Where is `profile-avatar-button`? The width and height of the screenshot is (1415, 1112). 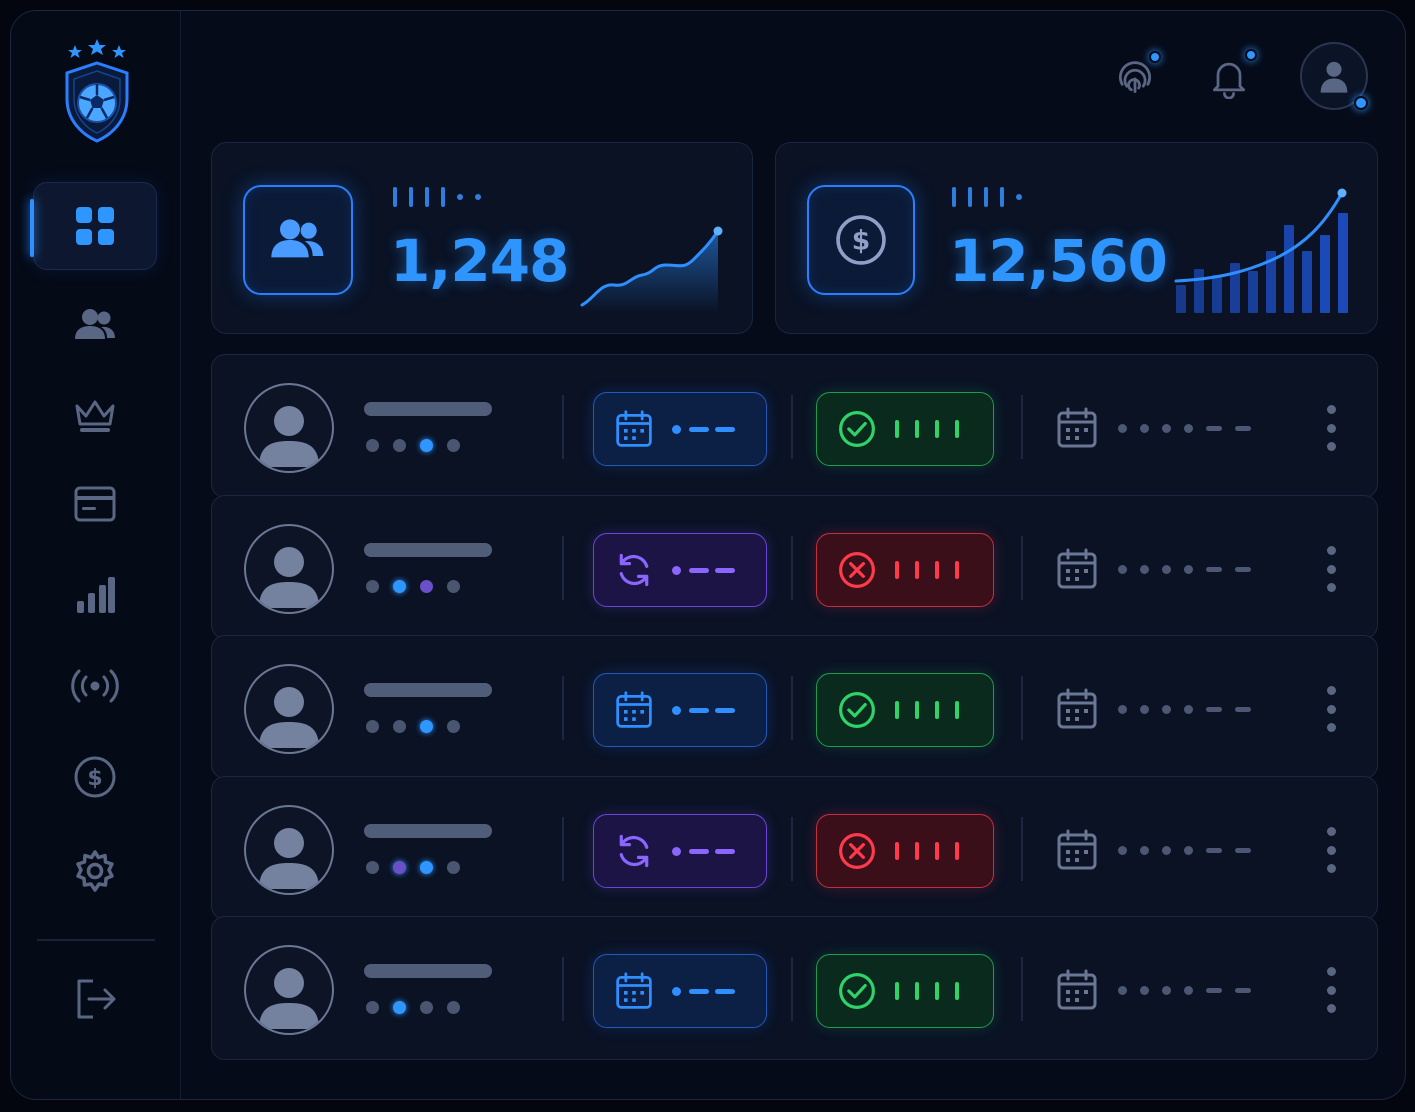 profile-avatar-button is located at coordinates (1334, 76).